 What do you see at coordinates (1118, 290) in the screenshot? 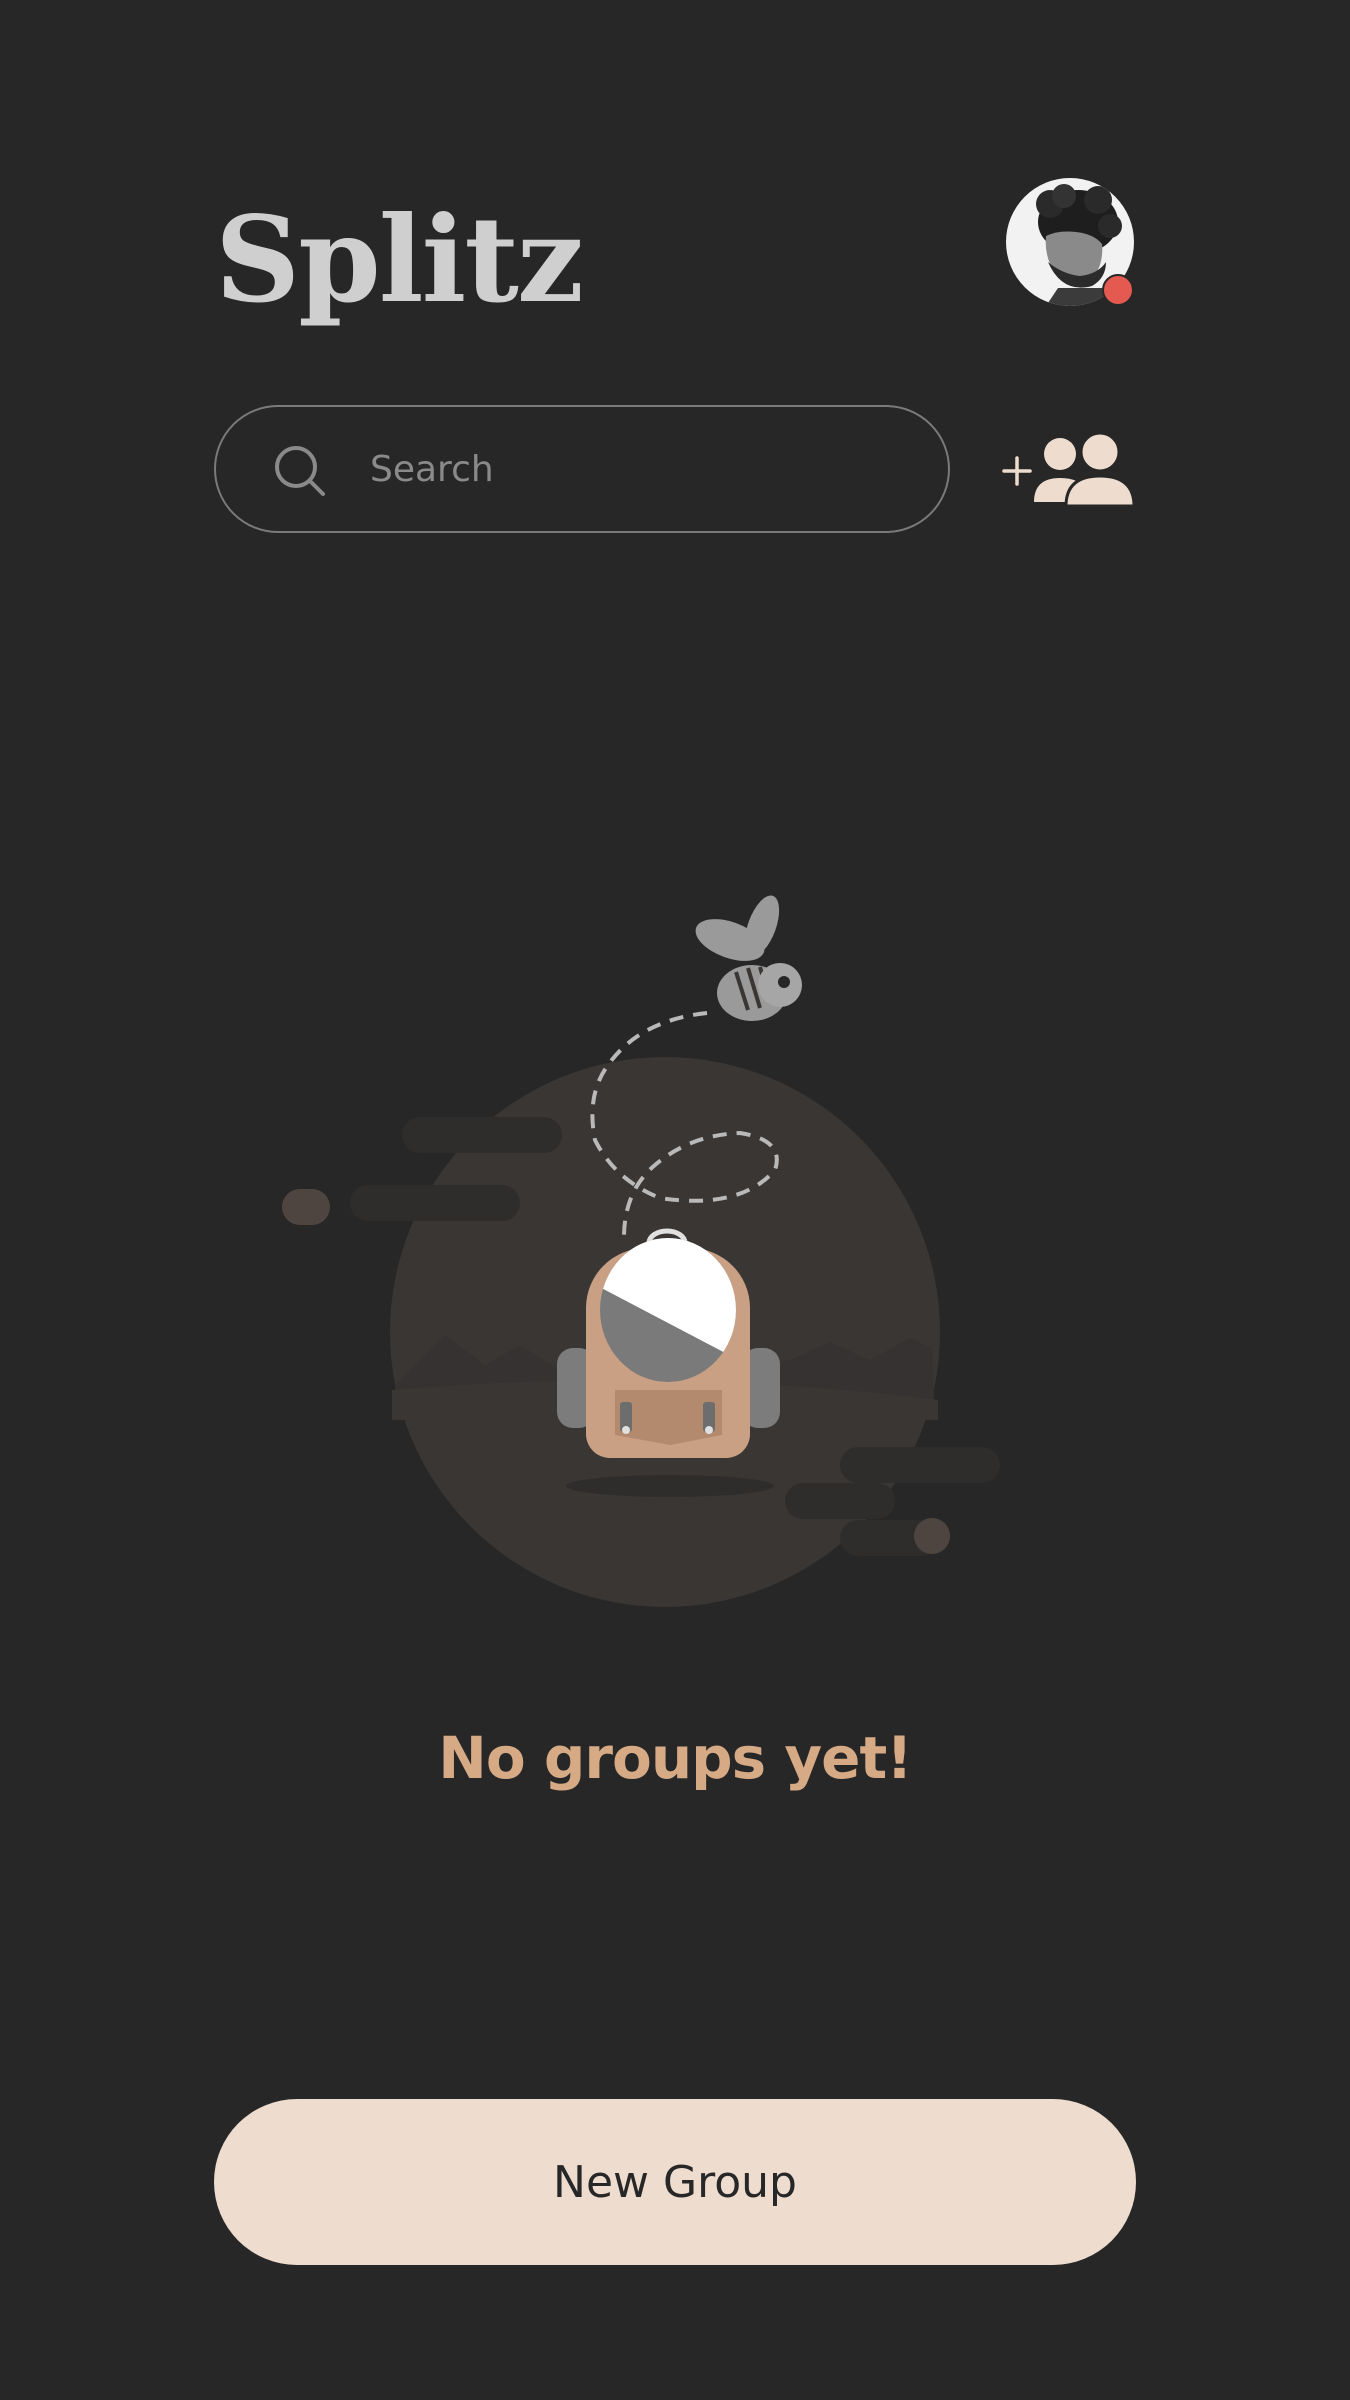
I see `online-status-dot` at bounding box center [1118, 290].